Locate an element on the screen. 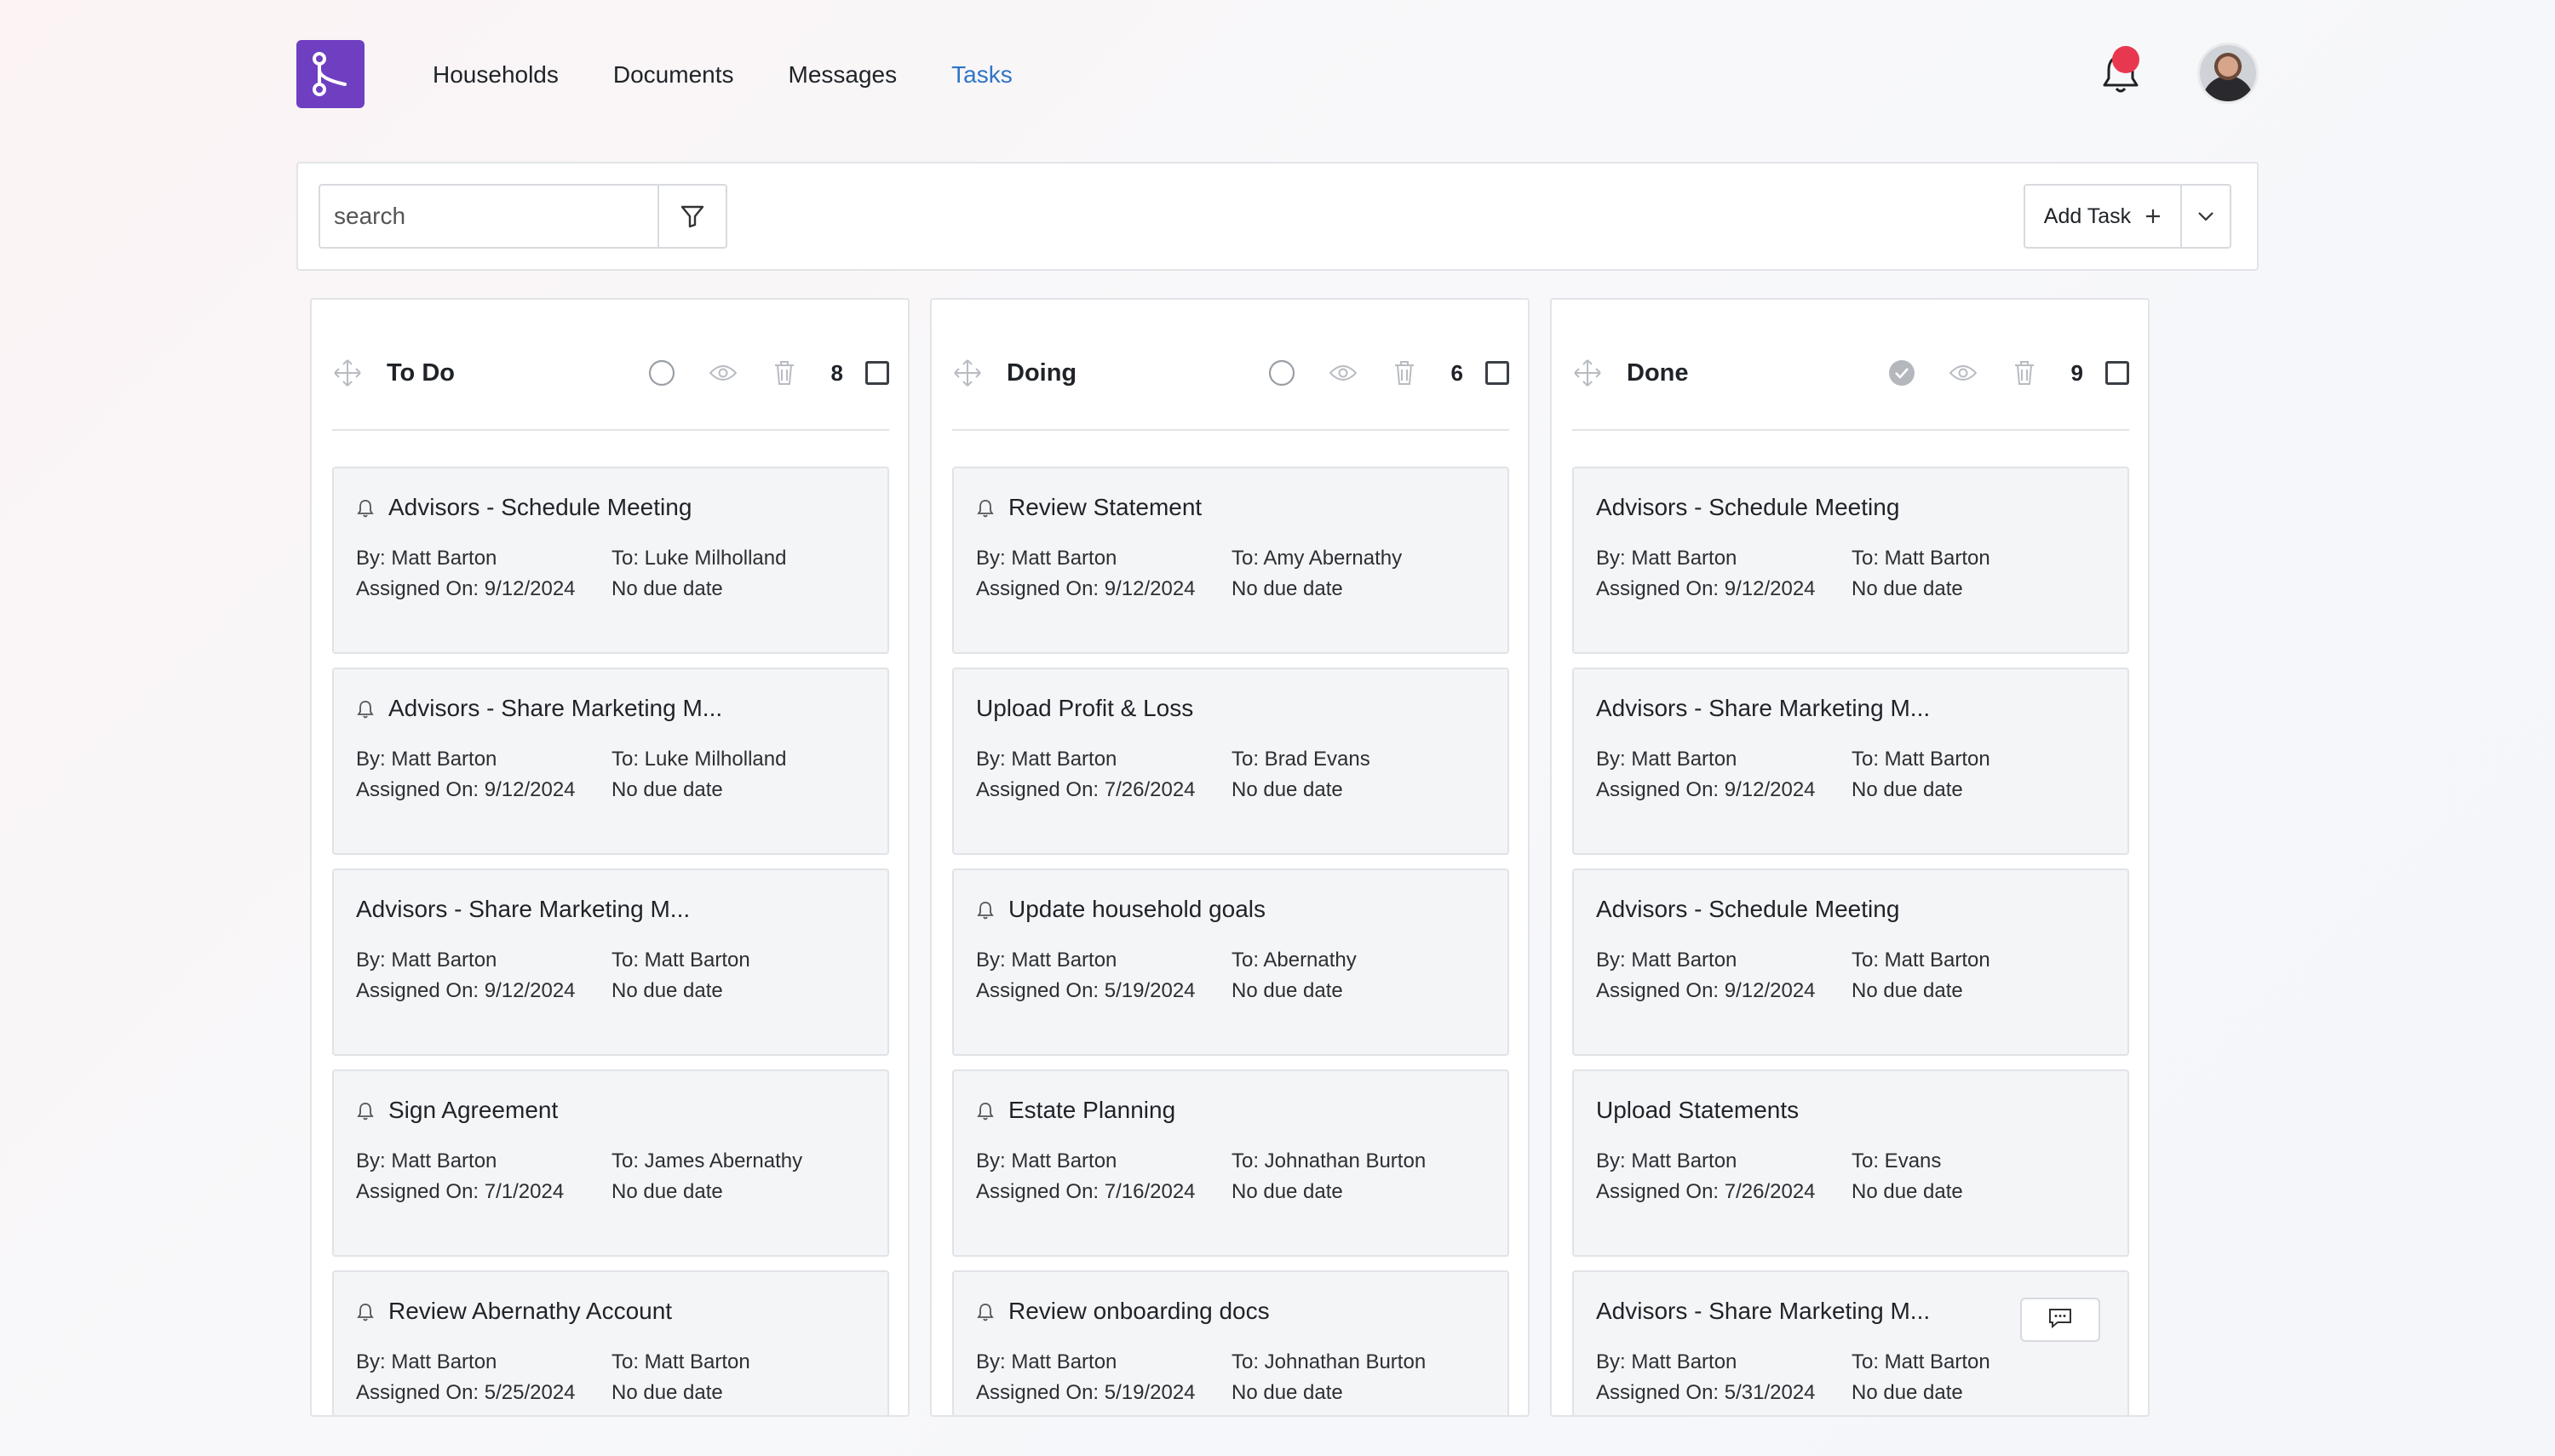 The image size is (2555, 1456). task-assigned: Assigned On: 5/25/2024 is located at coordinates (466, 1392).